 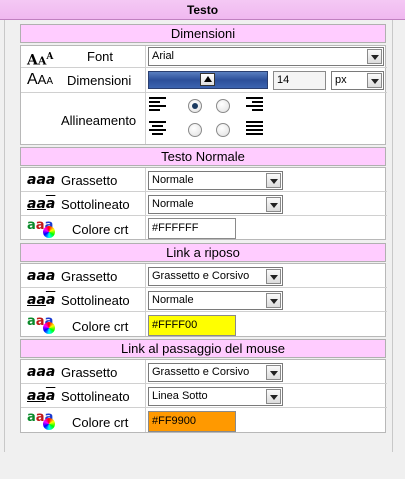 I want to click on color-row: aaa Colore crt #FFFF00, so click(x=204, y=325).